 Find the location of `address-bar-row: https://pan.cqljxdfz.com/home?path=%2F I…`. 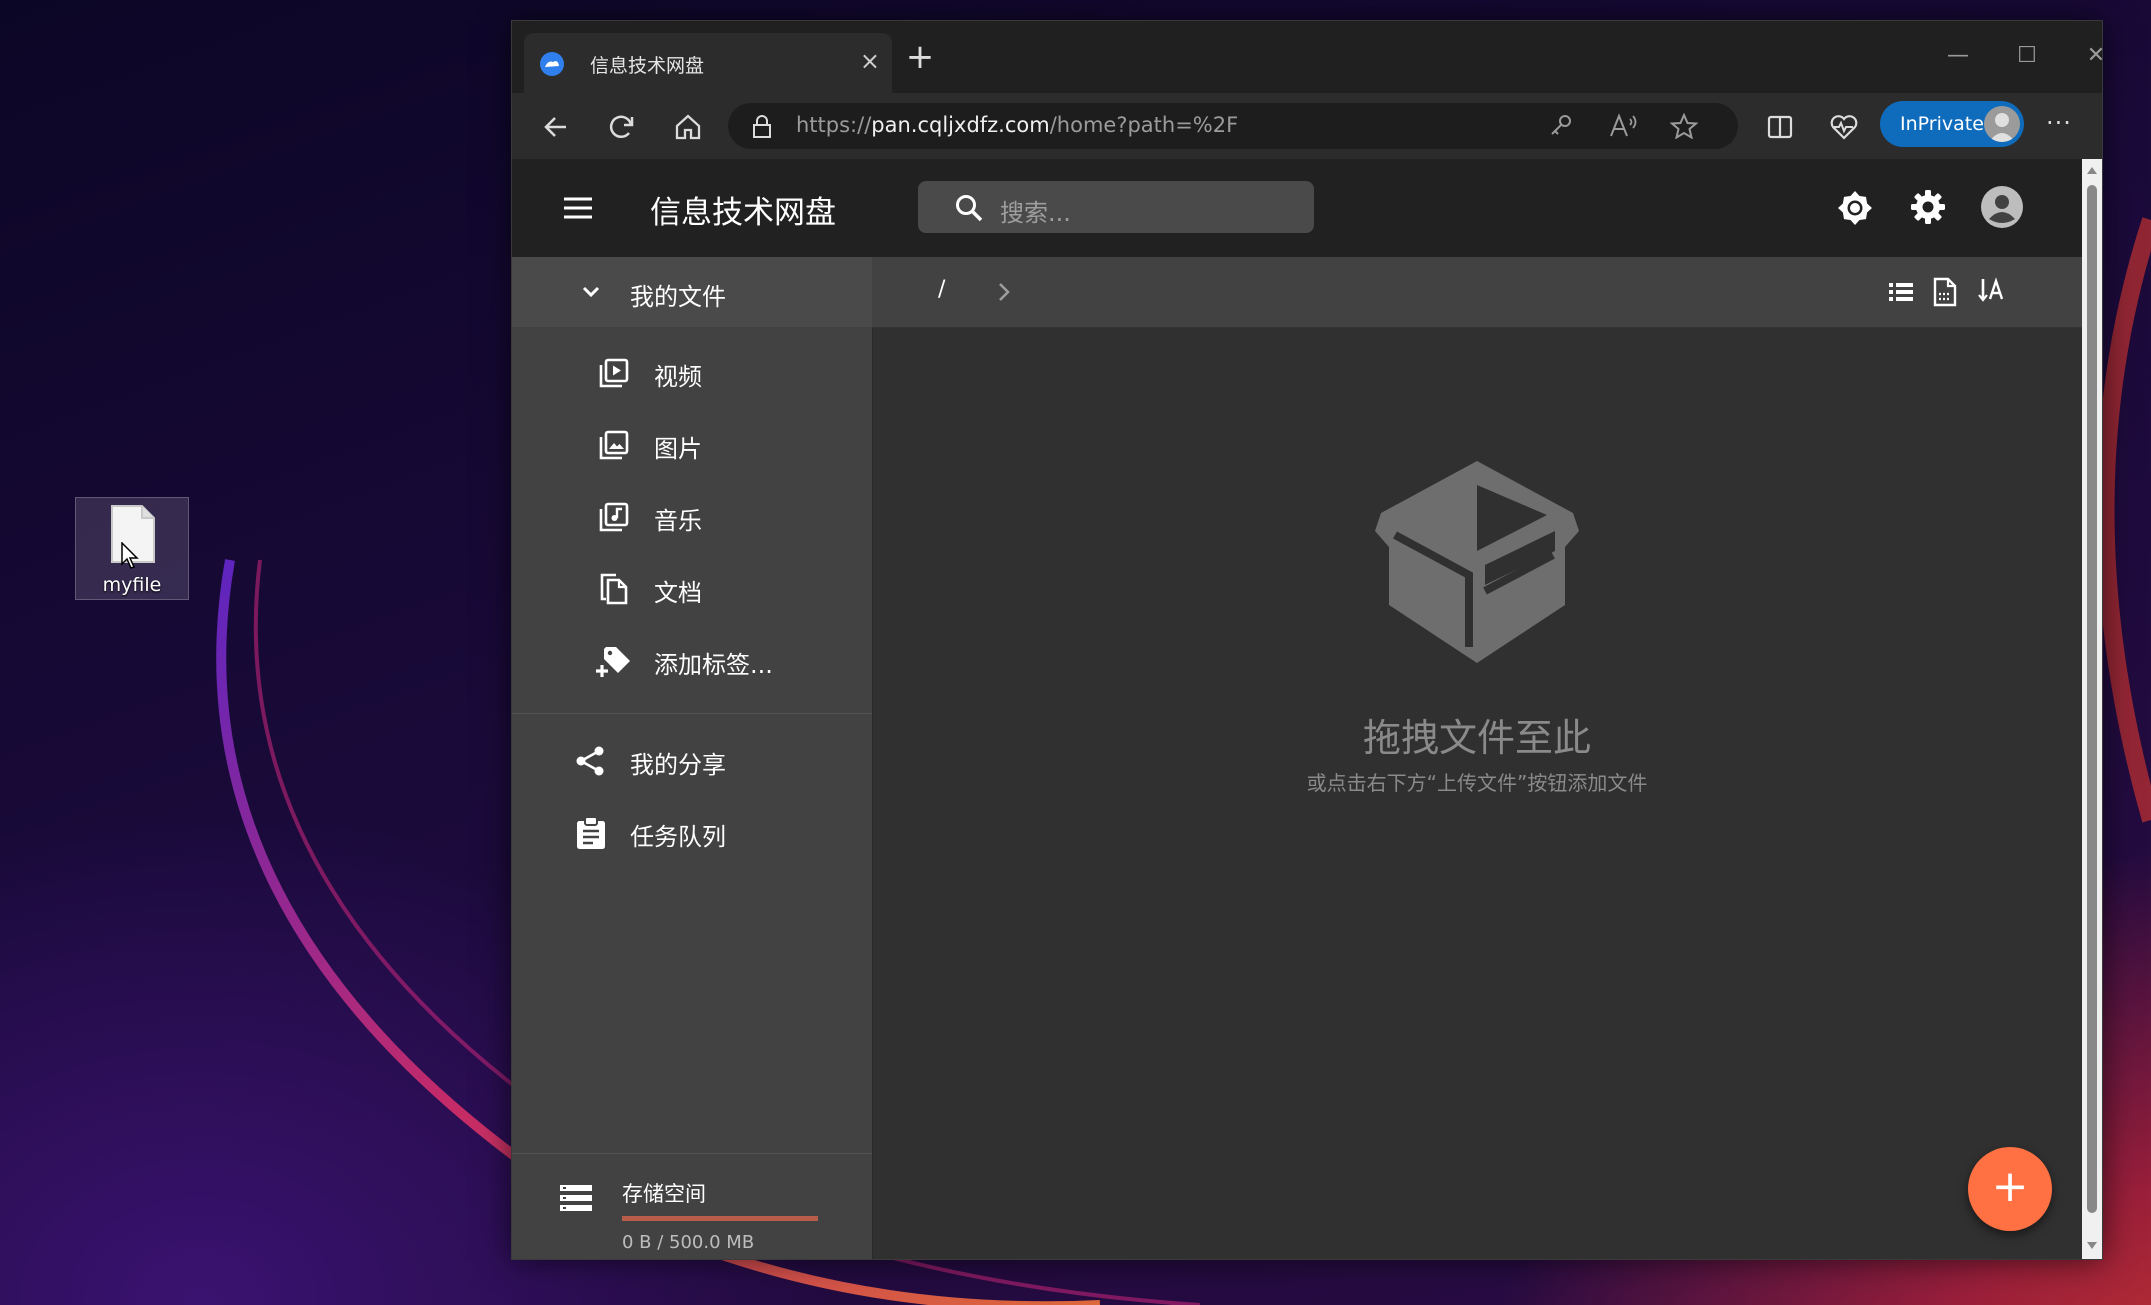

address-bar-row: https://pan.cqljxdfz.com/home?path=%2F I… is located at coordinates (1307, 126).